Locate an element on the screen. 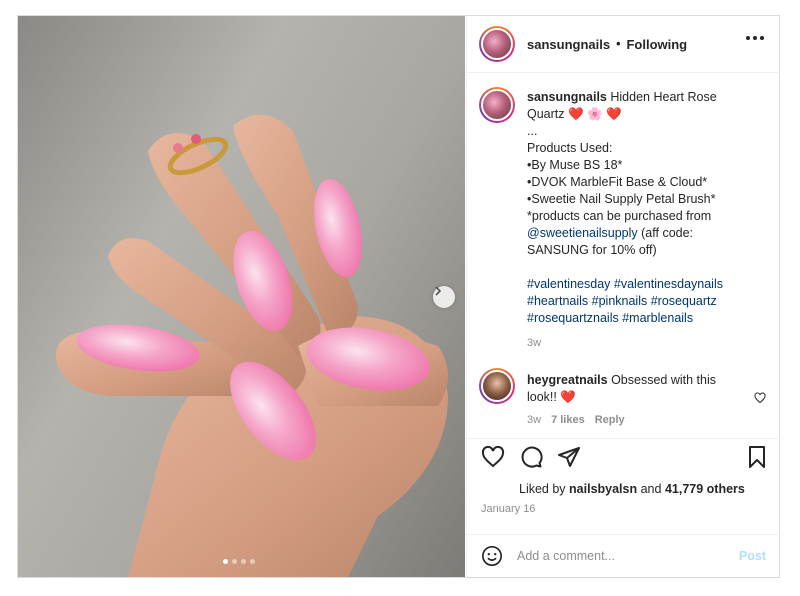 This screenshot has height=596, width=800. bookmark-icon is located at coordinates (757, 457).